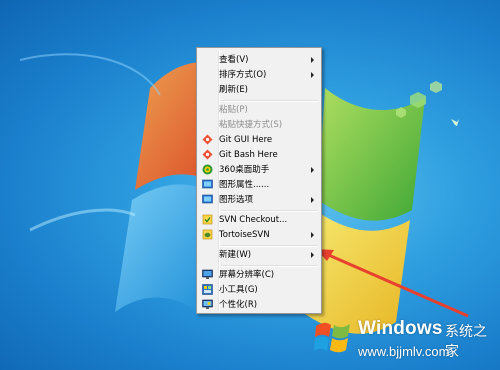 The height and width of the screenshot is (370, 500). What do you see at coordinates (246, 140) in the screenshot?
I see `menu-item-label: Git GUI Here` at bounding box center [246, 140].